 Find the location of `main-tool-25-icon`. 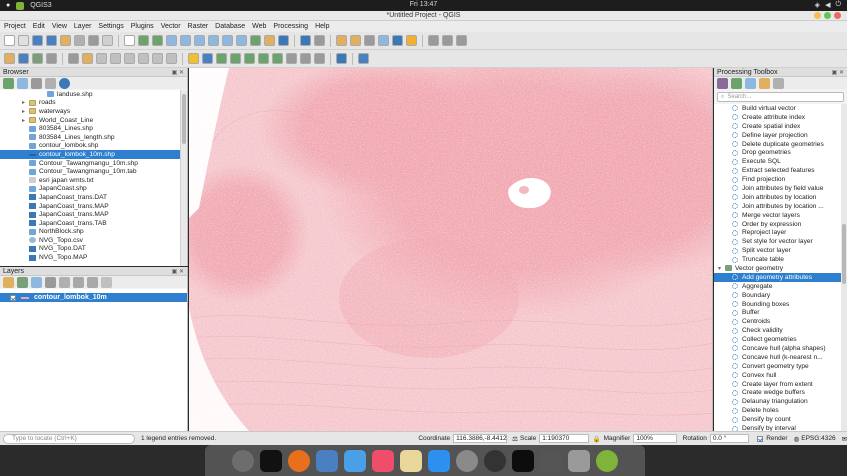

main-tool-25-icon is located at coordinates (341, 40).